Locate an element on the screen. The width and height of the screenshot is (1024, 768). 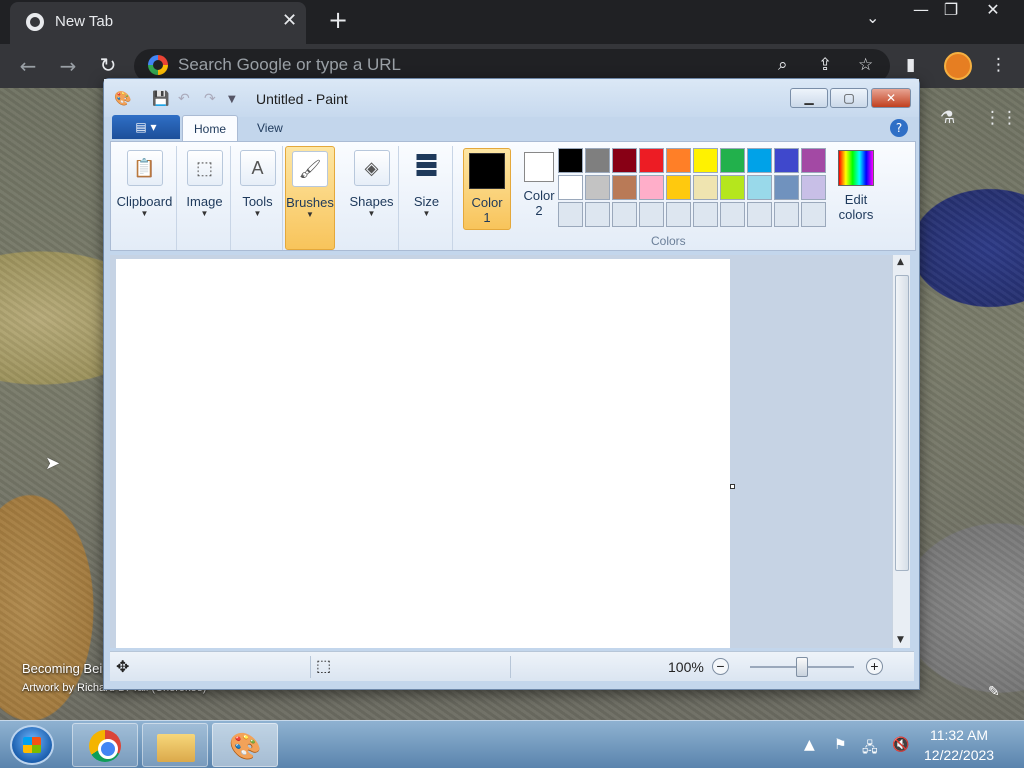
paint-titlebar: 🎨 💾 ↶ ↷ ▼ Untitled - Paint ▁ ▢ ✕ is located at coordinates (511, 98).